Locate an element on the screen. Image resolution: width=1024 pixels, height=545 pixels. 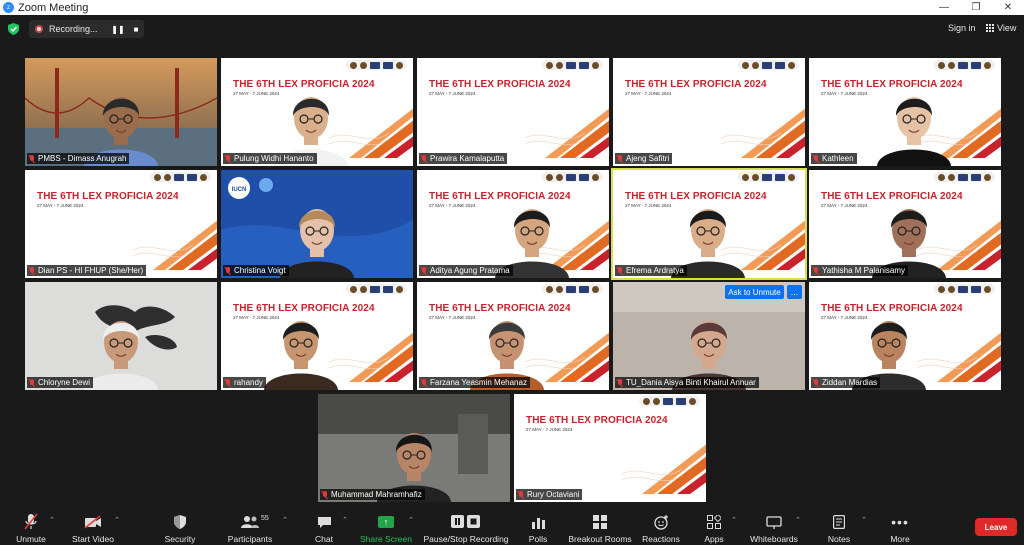
notes-button: Notes is located at coordinates (839, 526).